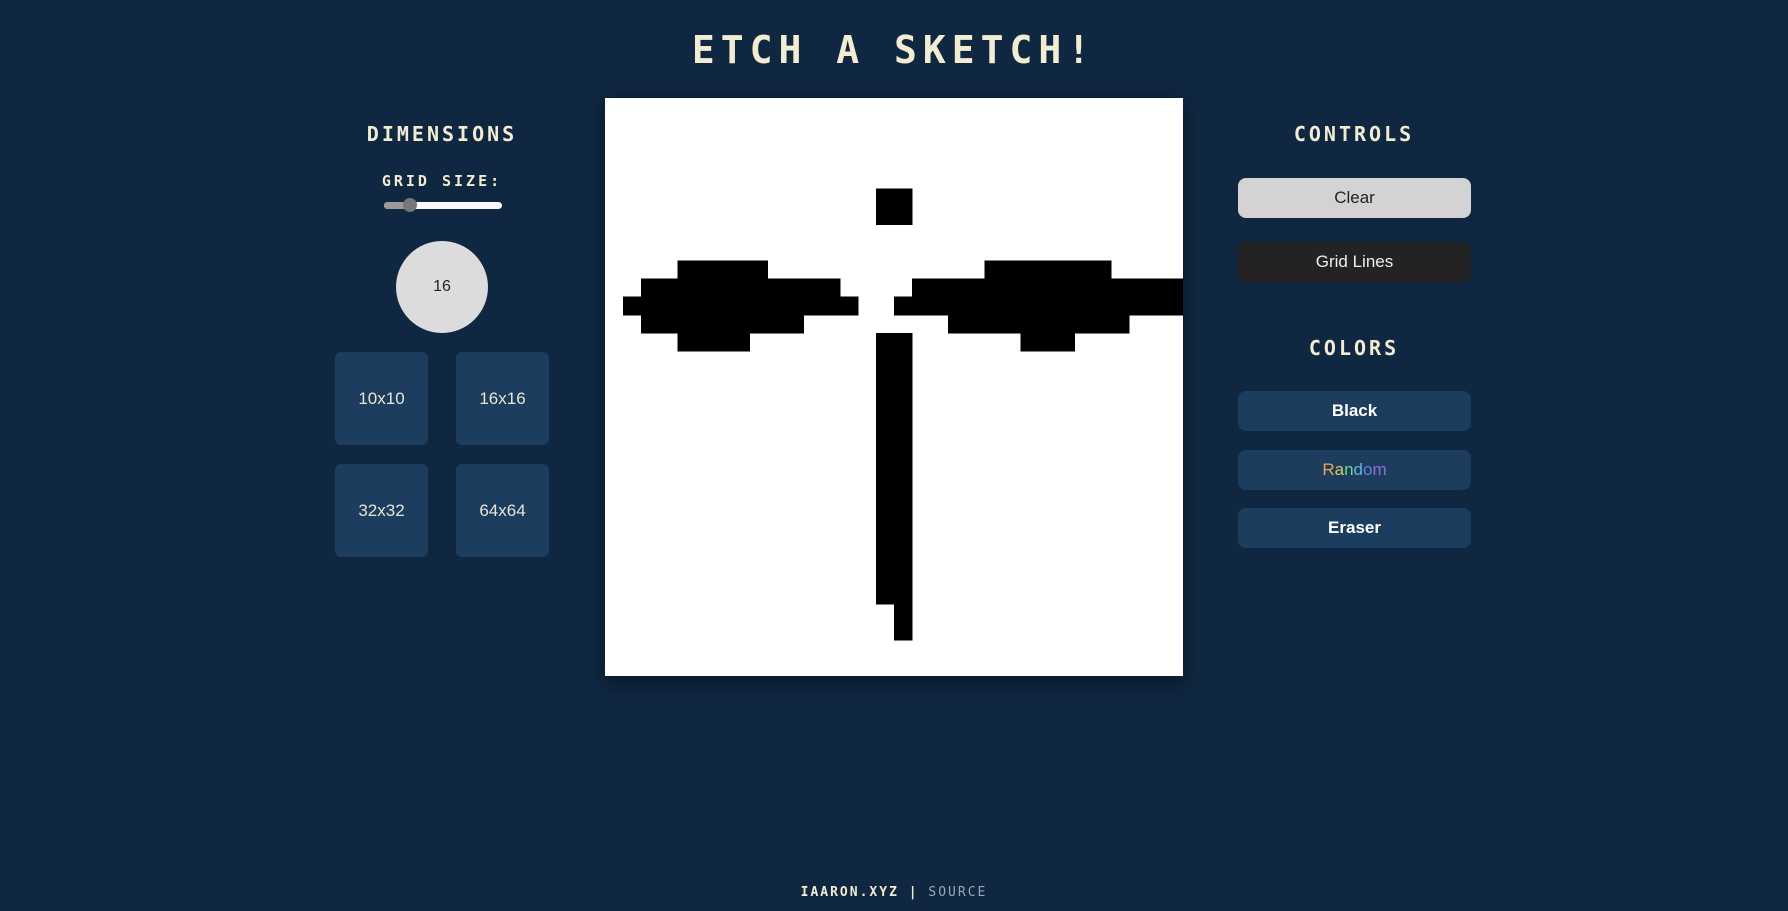  What do you see at coordinates (1354, 262) in the screenshot?
I see `grid-lines-button: Grid Lines` at bounding box center [1354, 262].